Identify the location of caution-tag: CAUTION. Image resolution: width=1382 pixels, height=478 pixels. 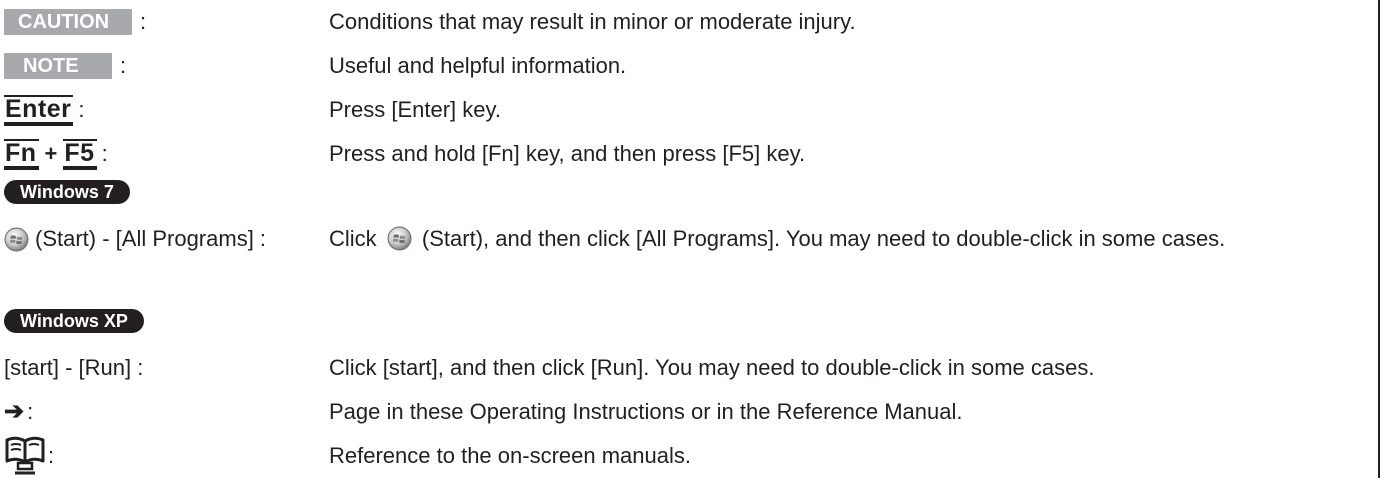
(68, 22).